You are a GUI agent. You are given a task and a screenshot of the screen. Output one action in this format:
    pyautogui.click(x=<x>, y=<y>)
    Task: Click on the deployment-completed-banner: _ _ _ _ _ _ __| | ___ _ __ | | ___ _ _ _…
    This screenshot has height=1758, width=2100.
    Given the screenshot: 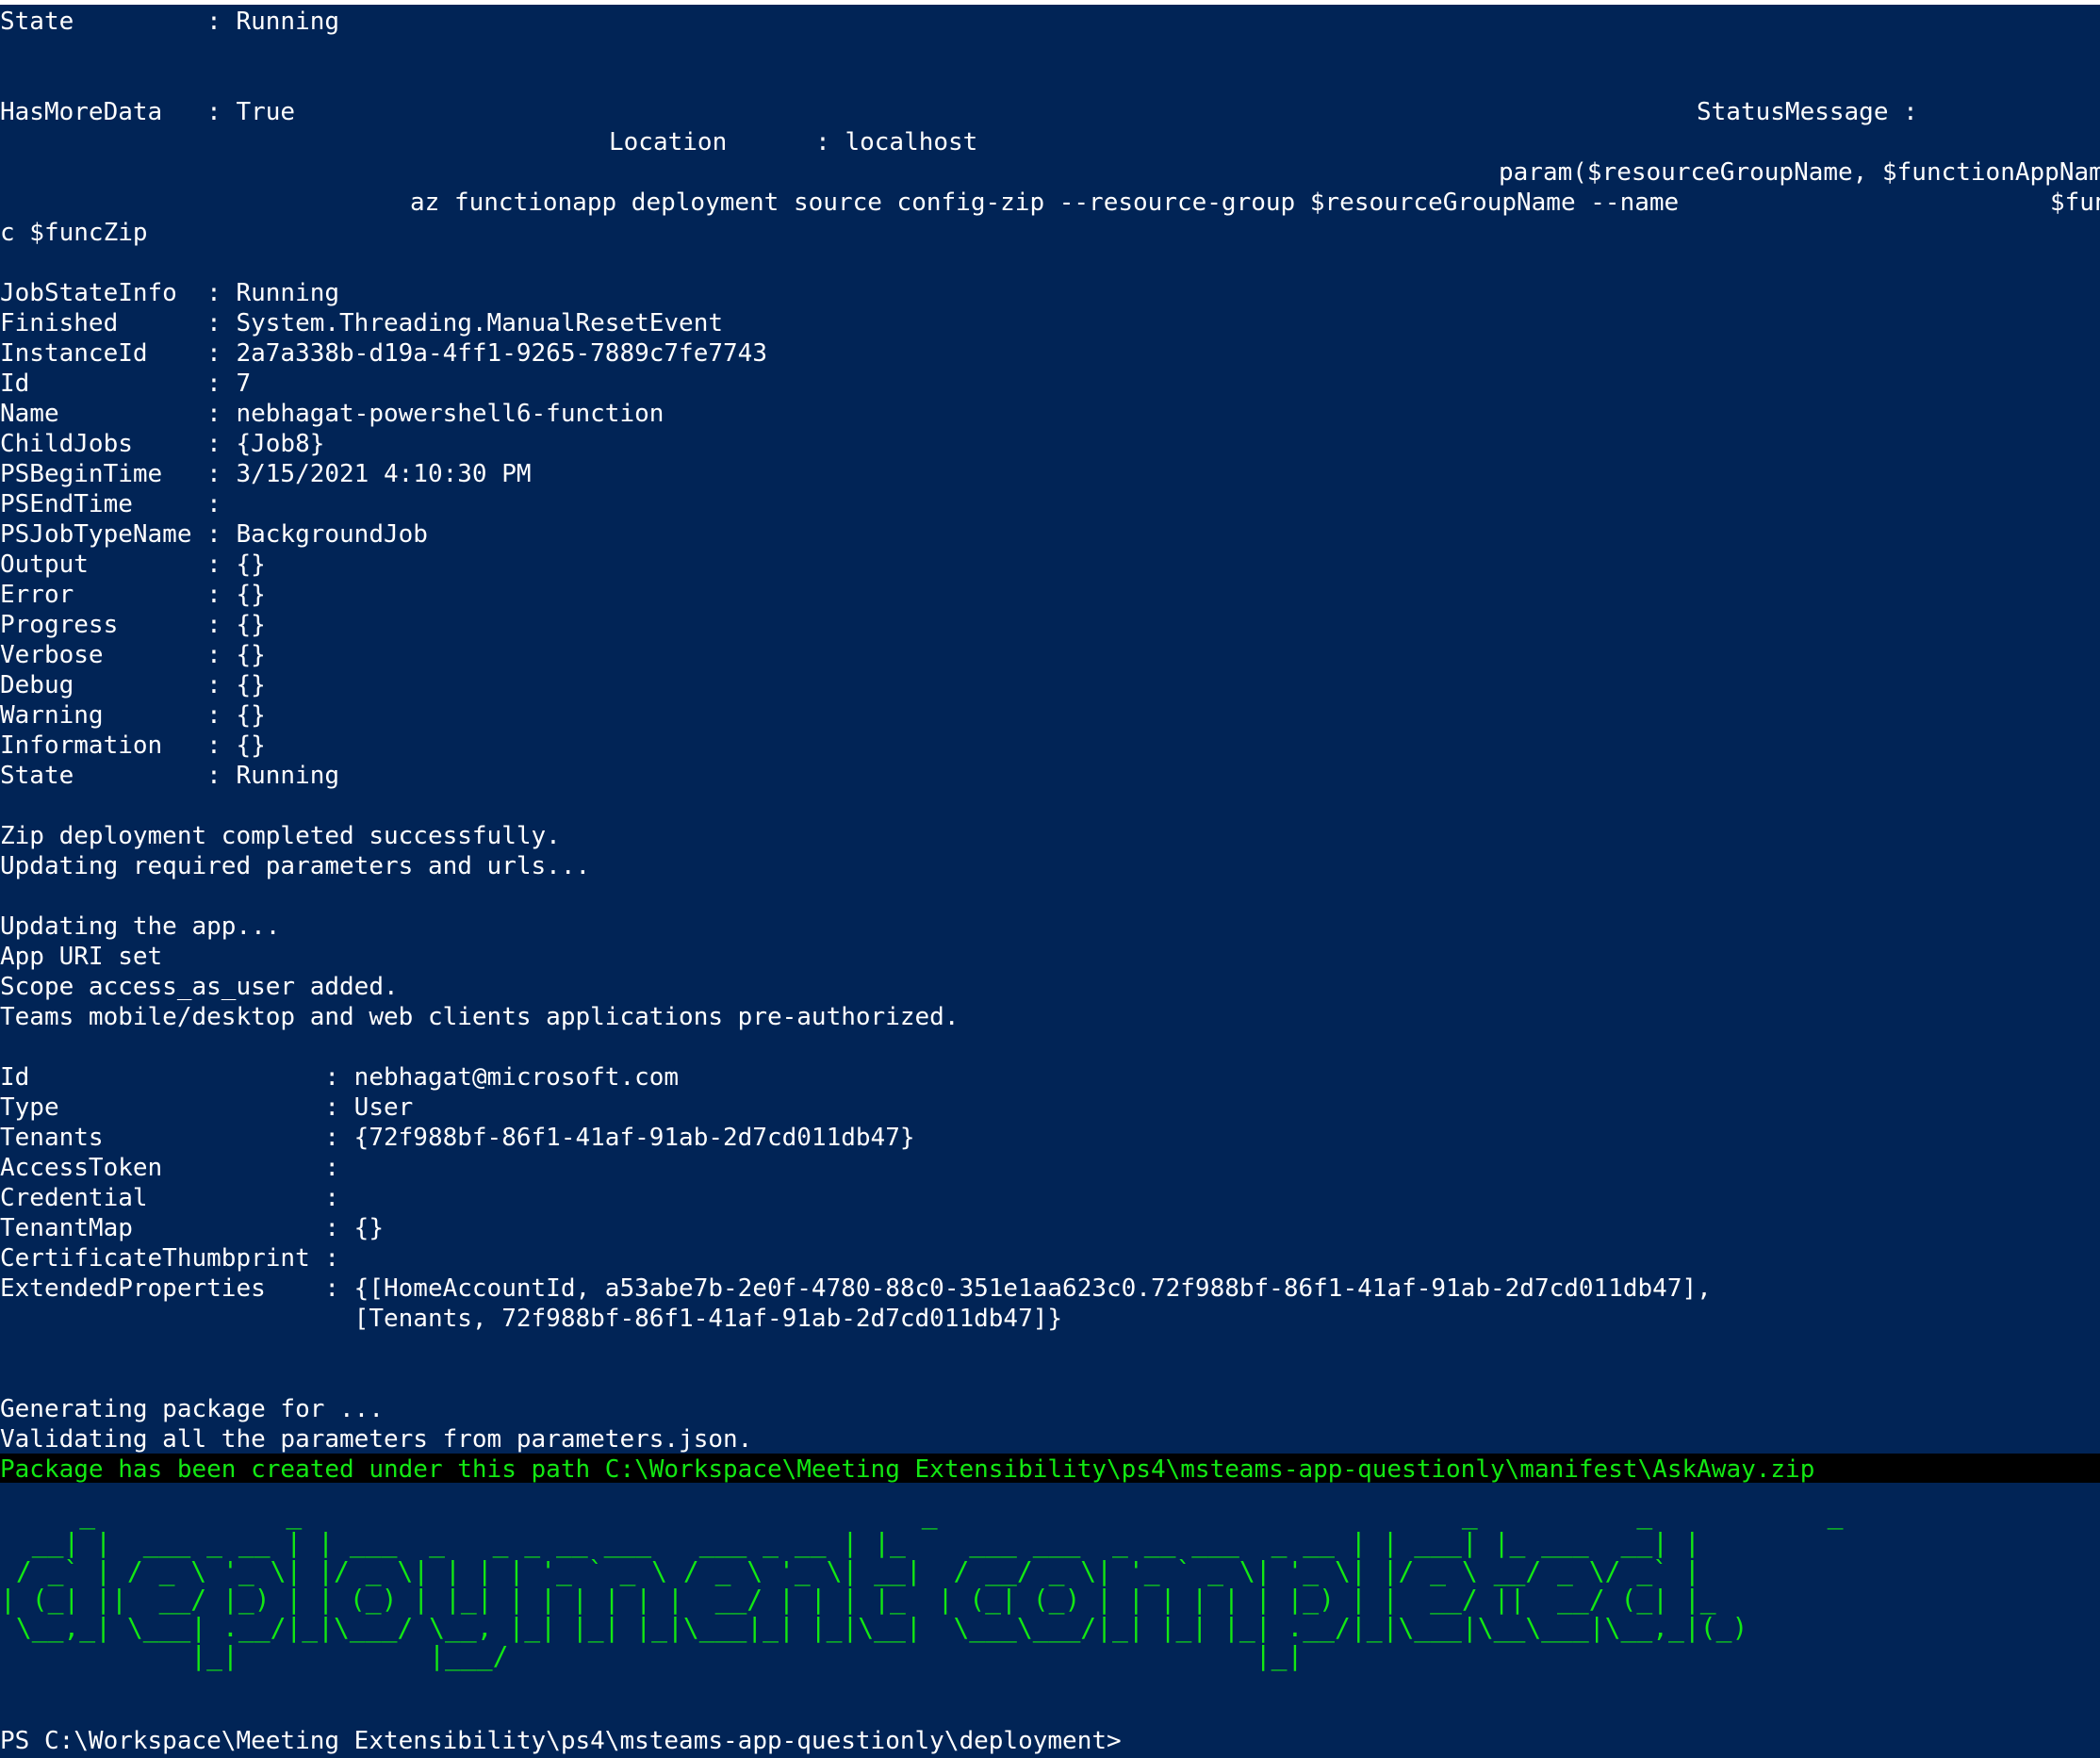 What is the action you would take?
    pyautogui.click(x=922, y=1585)
    